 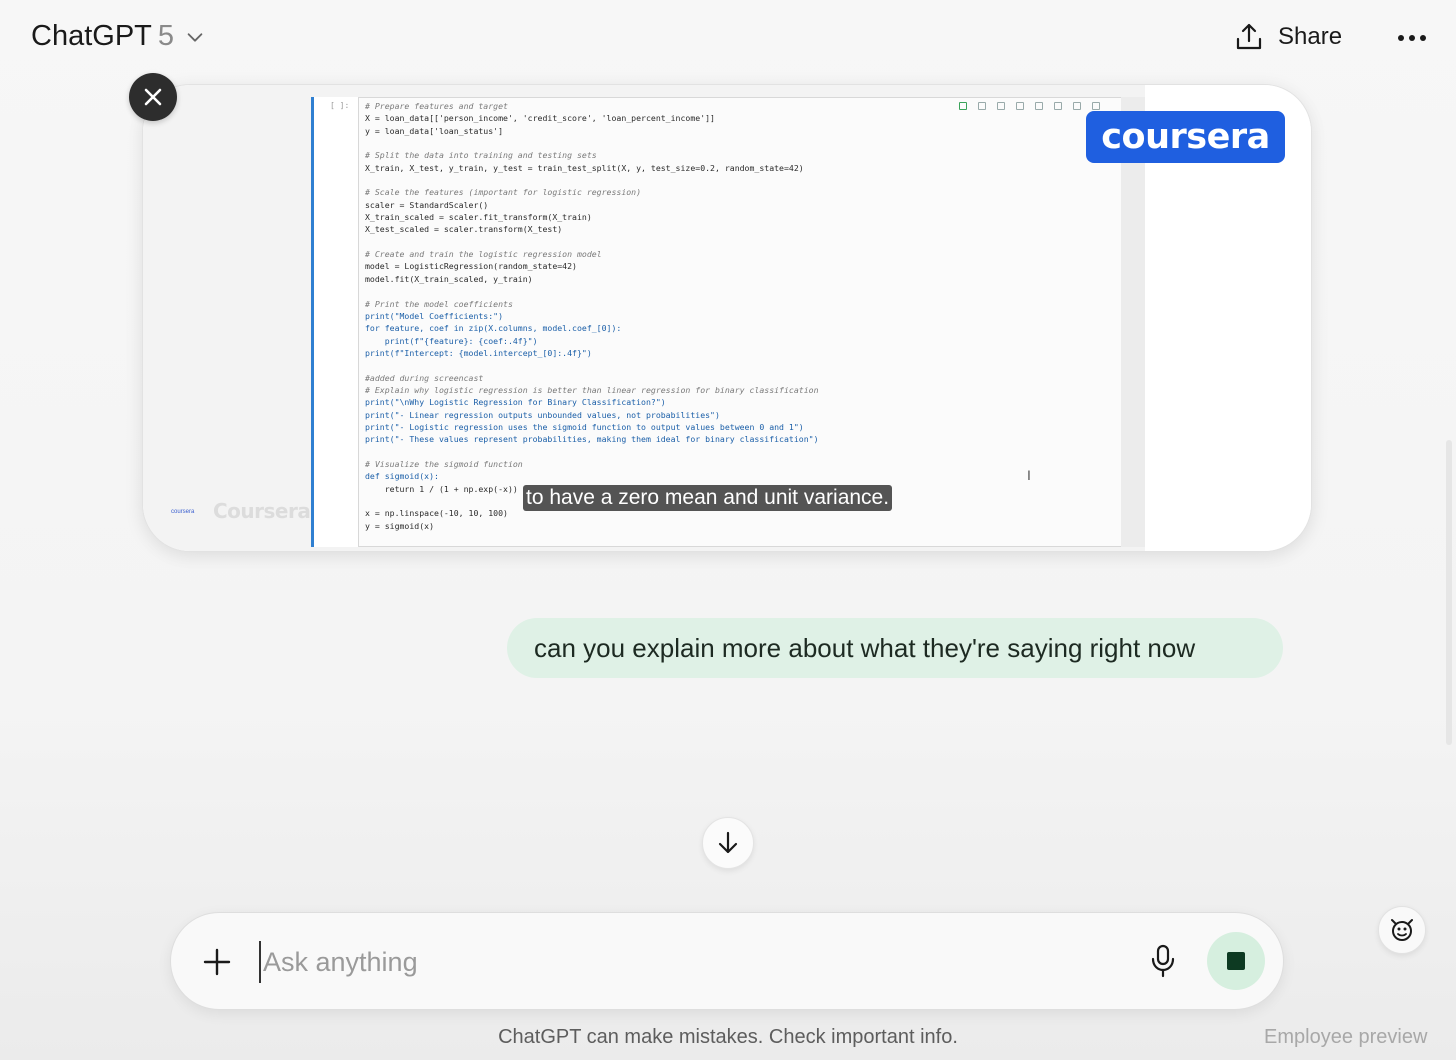 I want to click on code-line: model.fit(X_train_scaled, y_train), so click(x=449, y=278).